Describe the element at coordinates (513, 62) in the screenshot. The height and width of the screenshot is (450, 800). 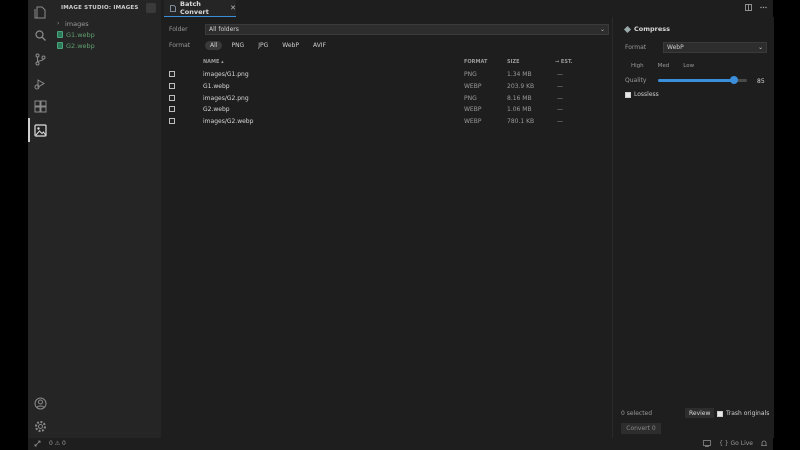
I see `column-header-size: SIZE` at that location.